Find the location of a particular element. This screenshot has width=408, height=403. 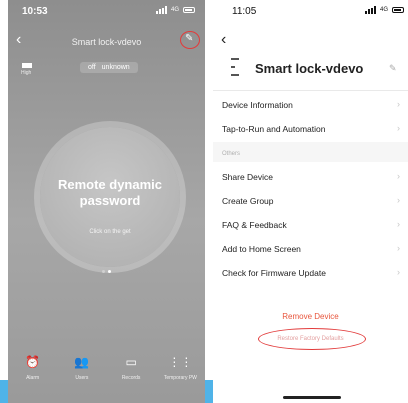

battery-level-label: High is located at coordinates (26, 73).